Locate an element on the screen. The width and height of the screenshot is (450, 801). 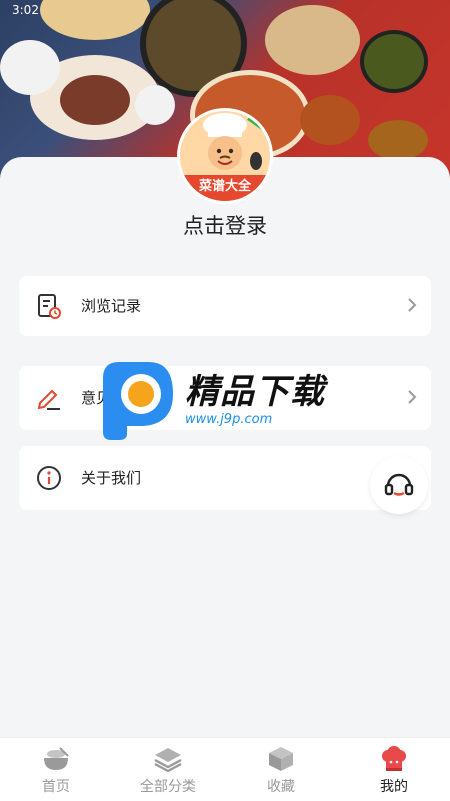
avatar: 菜谱大全 is located at coordinates (225, 156).